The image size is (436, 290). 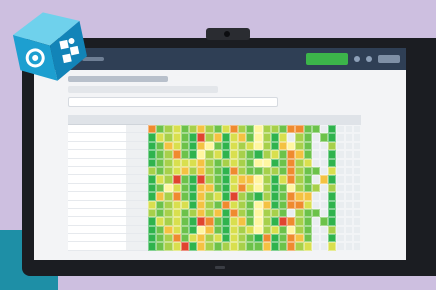 What do you see at coordinates (369, 59) in the screenshot?
I see `settings-icon` at bounding box center [369, 59].